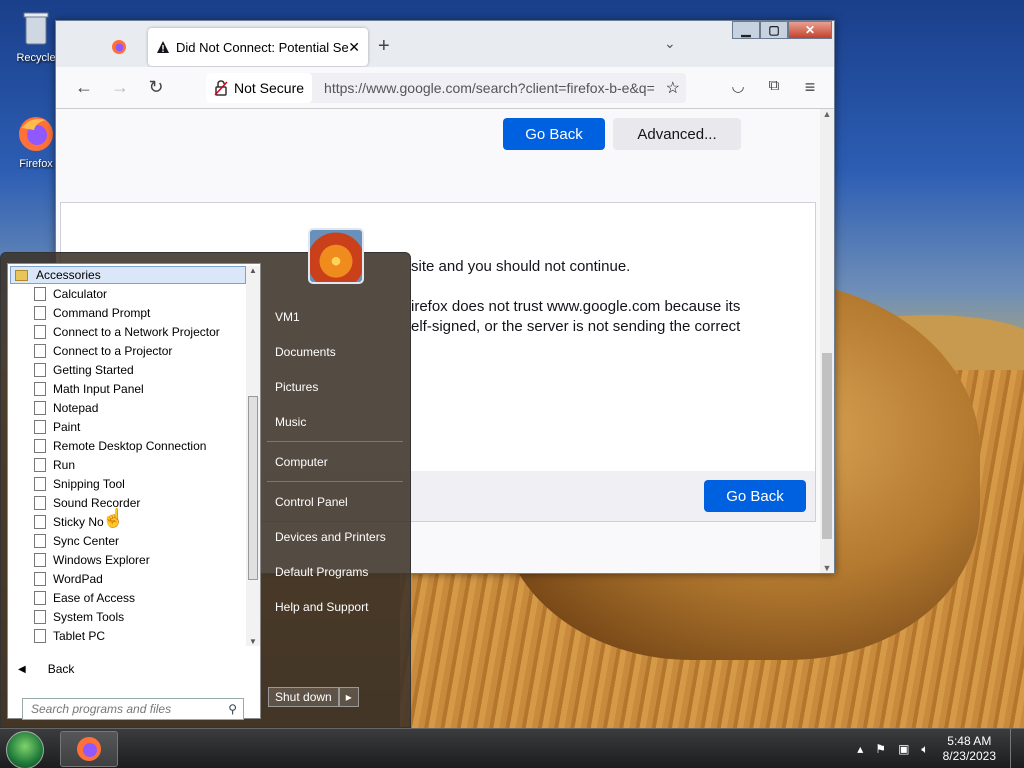  I want to click on start-menu-link-vm1: VM1, so click(335, 316).